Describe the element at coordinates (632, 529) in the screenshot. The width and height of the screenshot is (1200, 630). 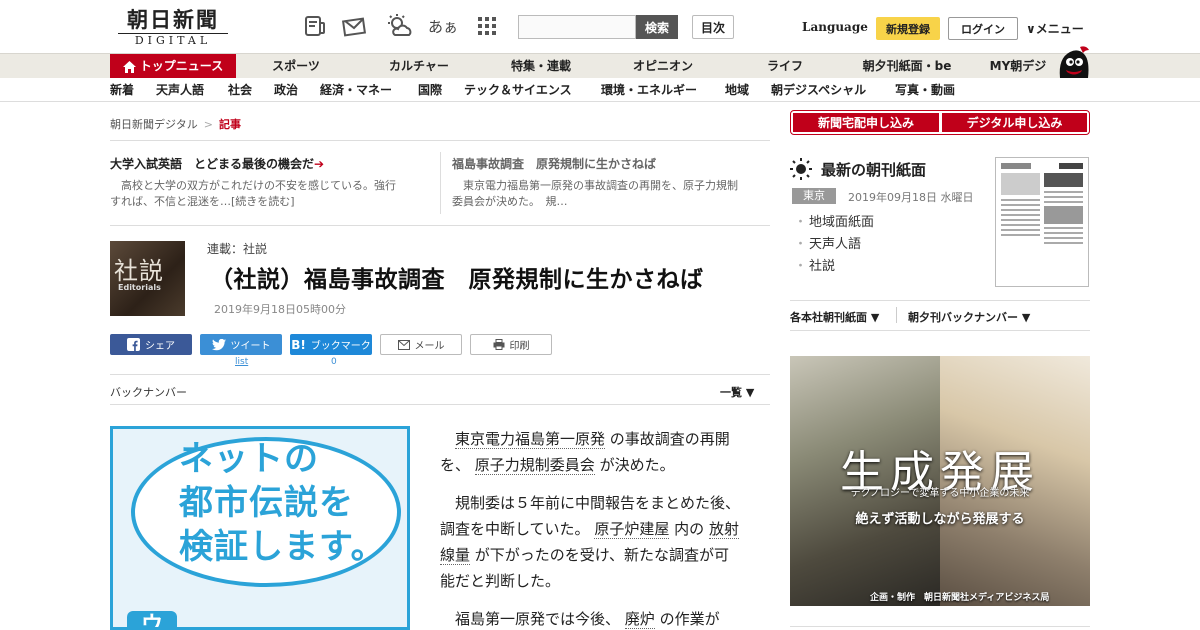
I see `keyword-link: 原子炉建屋` at that location.